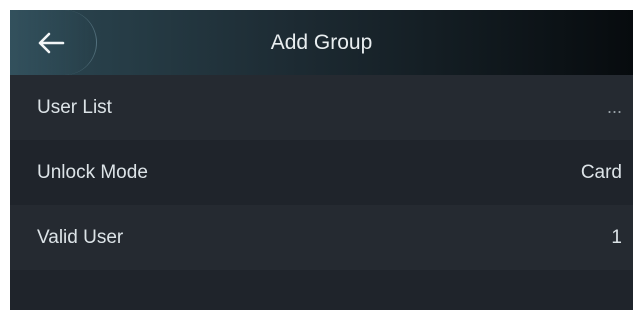 This screenshot has width=643, height=320. I want to click on unlock-mode-label: Unlock Mode, so click(92, 172).